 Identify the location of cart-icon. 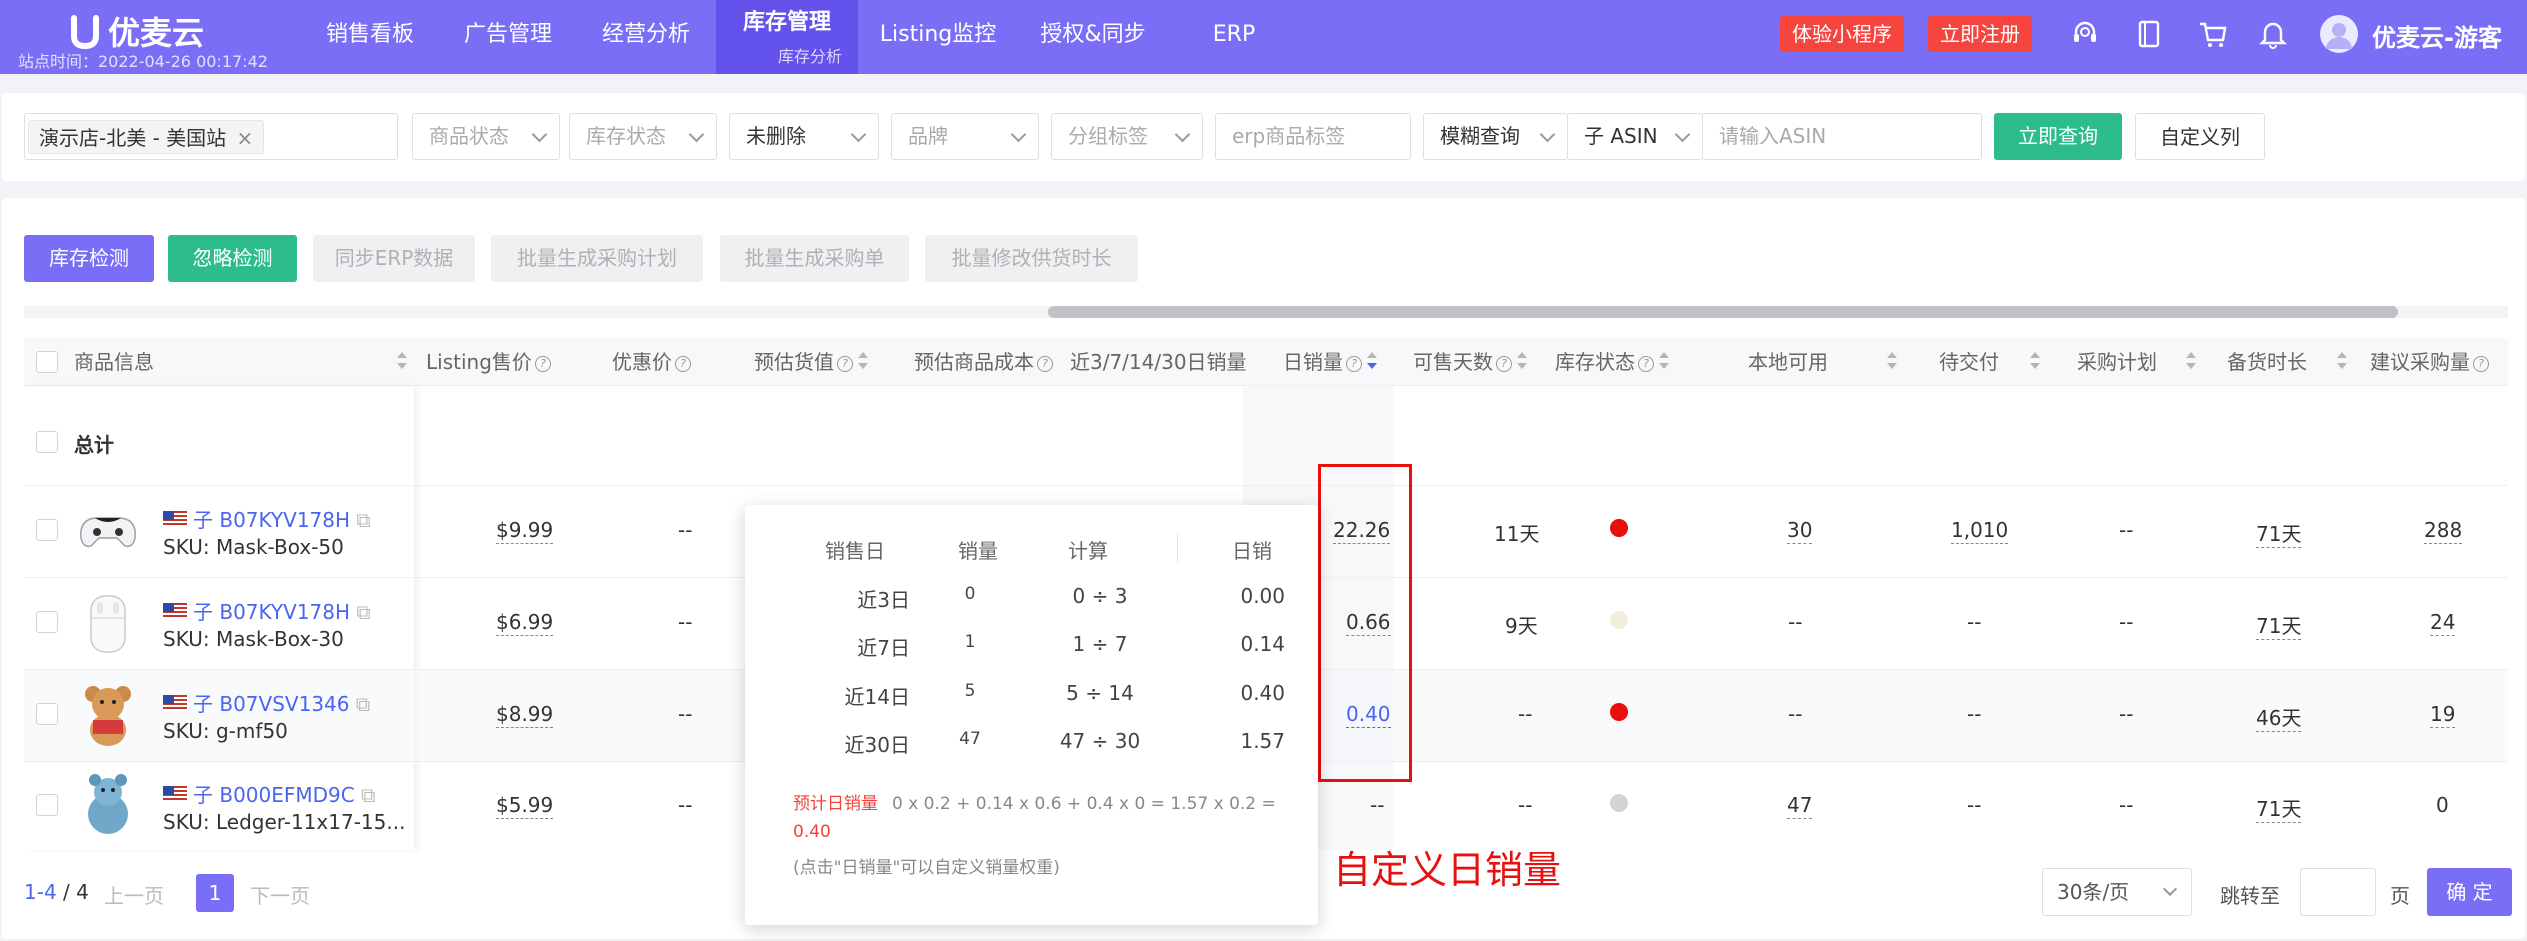
(2213, 34).